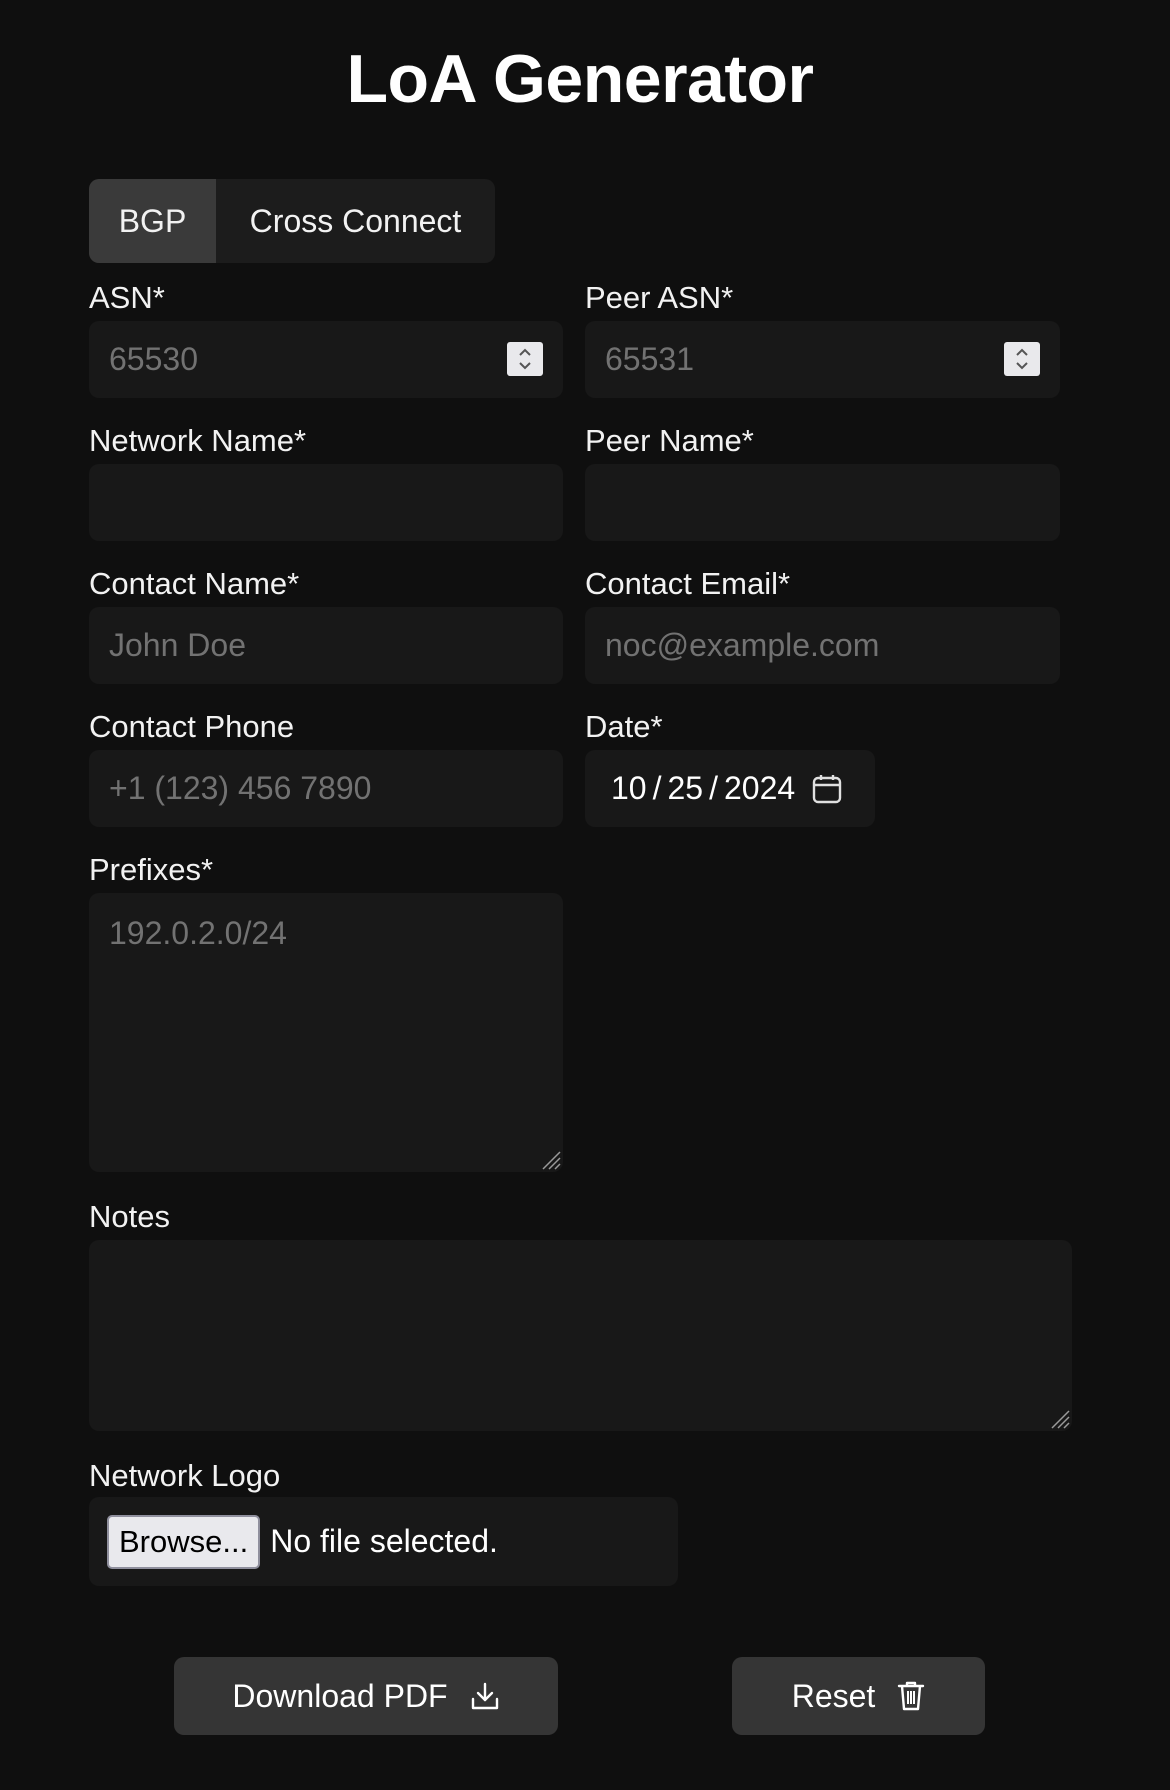  I want to click on date-value: 10 / 25 / 2024, so click(724, 788).